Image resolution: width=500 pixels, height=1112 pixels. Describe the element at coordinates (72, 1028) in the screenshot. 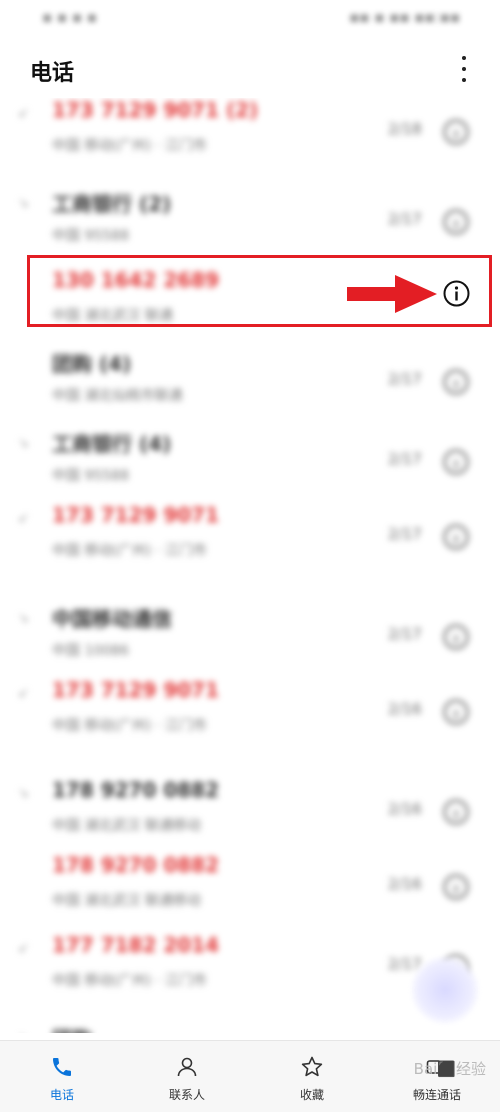

I see `caller-name: 团购` at that location.